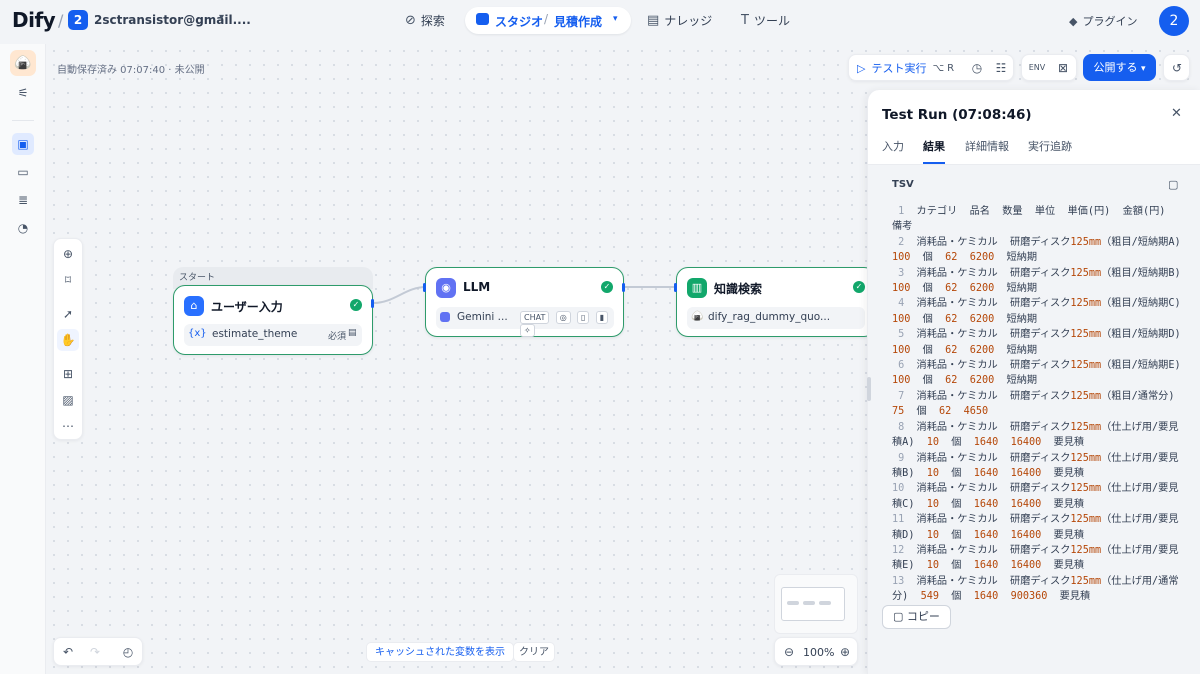 This screenshot has height=674, width=1200. I want to click on play-icon: ▷, so click(861, 68).